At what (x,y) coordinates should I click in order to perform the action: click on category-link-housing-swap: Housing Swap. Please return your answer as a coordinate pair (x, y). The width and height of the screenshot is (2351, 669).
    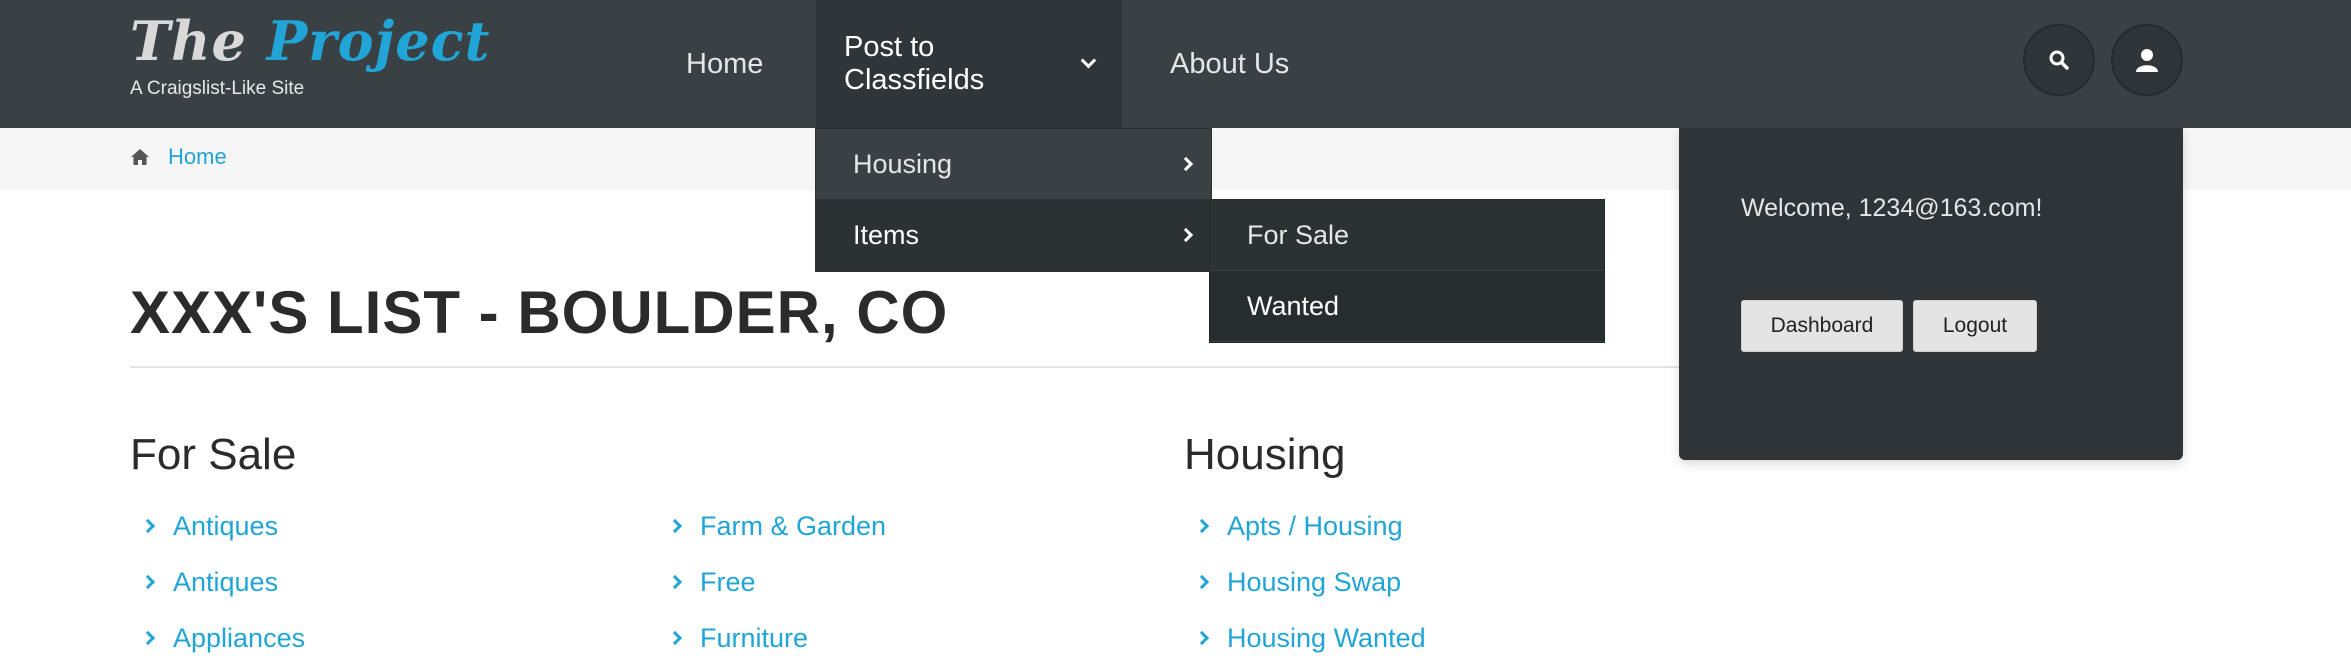
    Looking at the image, I should click on (1298, 582).